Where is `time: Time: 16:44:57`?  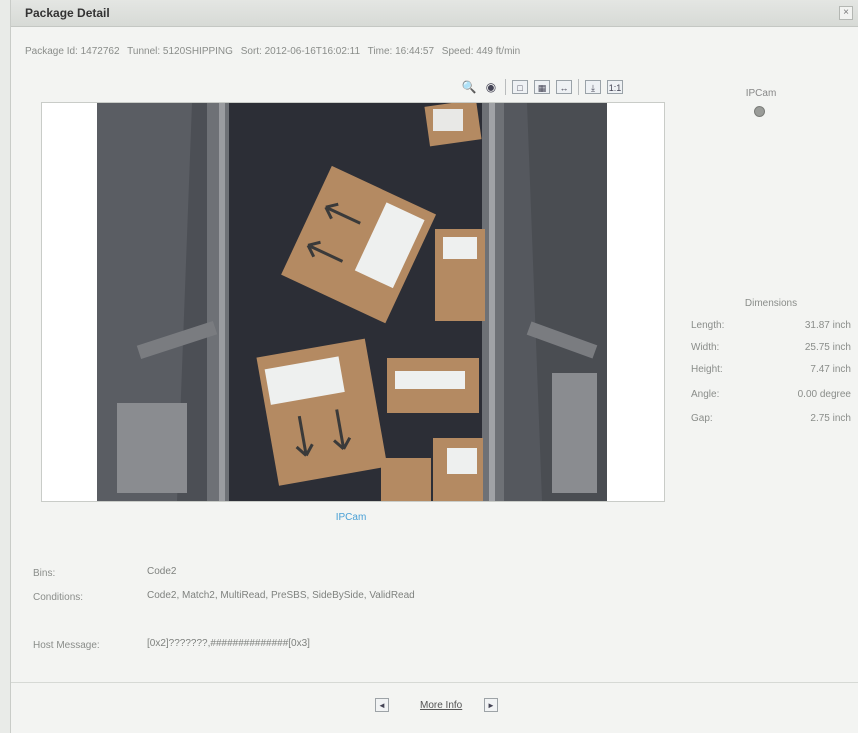
time: Time: 16:44:57 is located at coordinates (401, 51).